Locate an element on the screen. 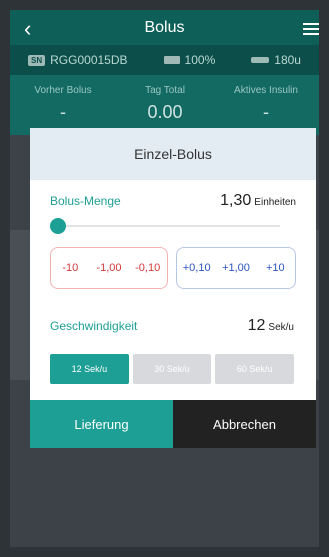 Image resolution: width=329 pixels, height=557 pixels. speed-value: 12 is located at coordinates (256, 325).